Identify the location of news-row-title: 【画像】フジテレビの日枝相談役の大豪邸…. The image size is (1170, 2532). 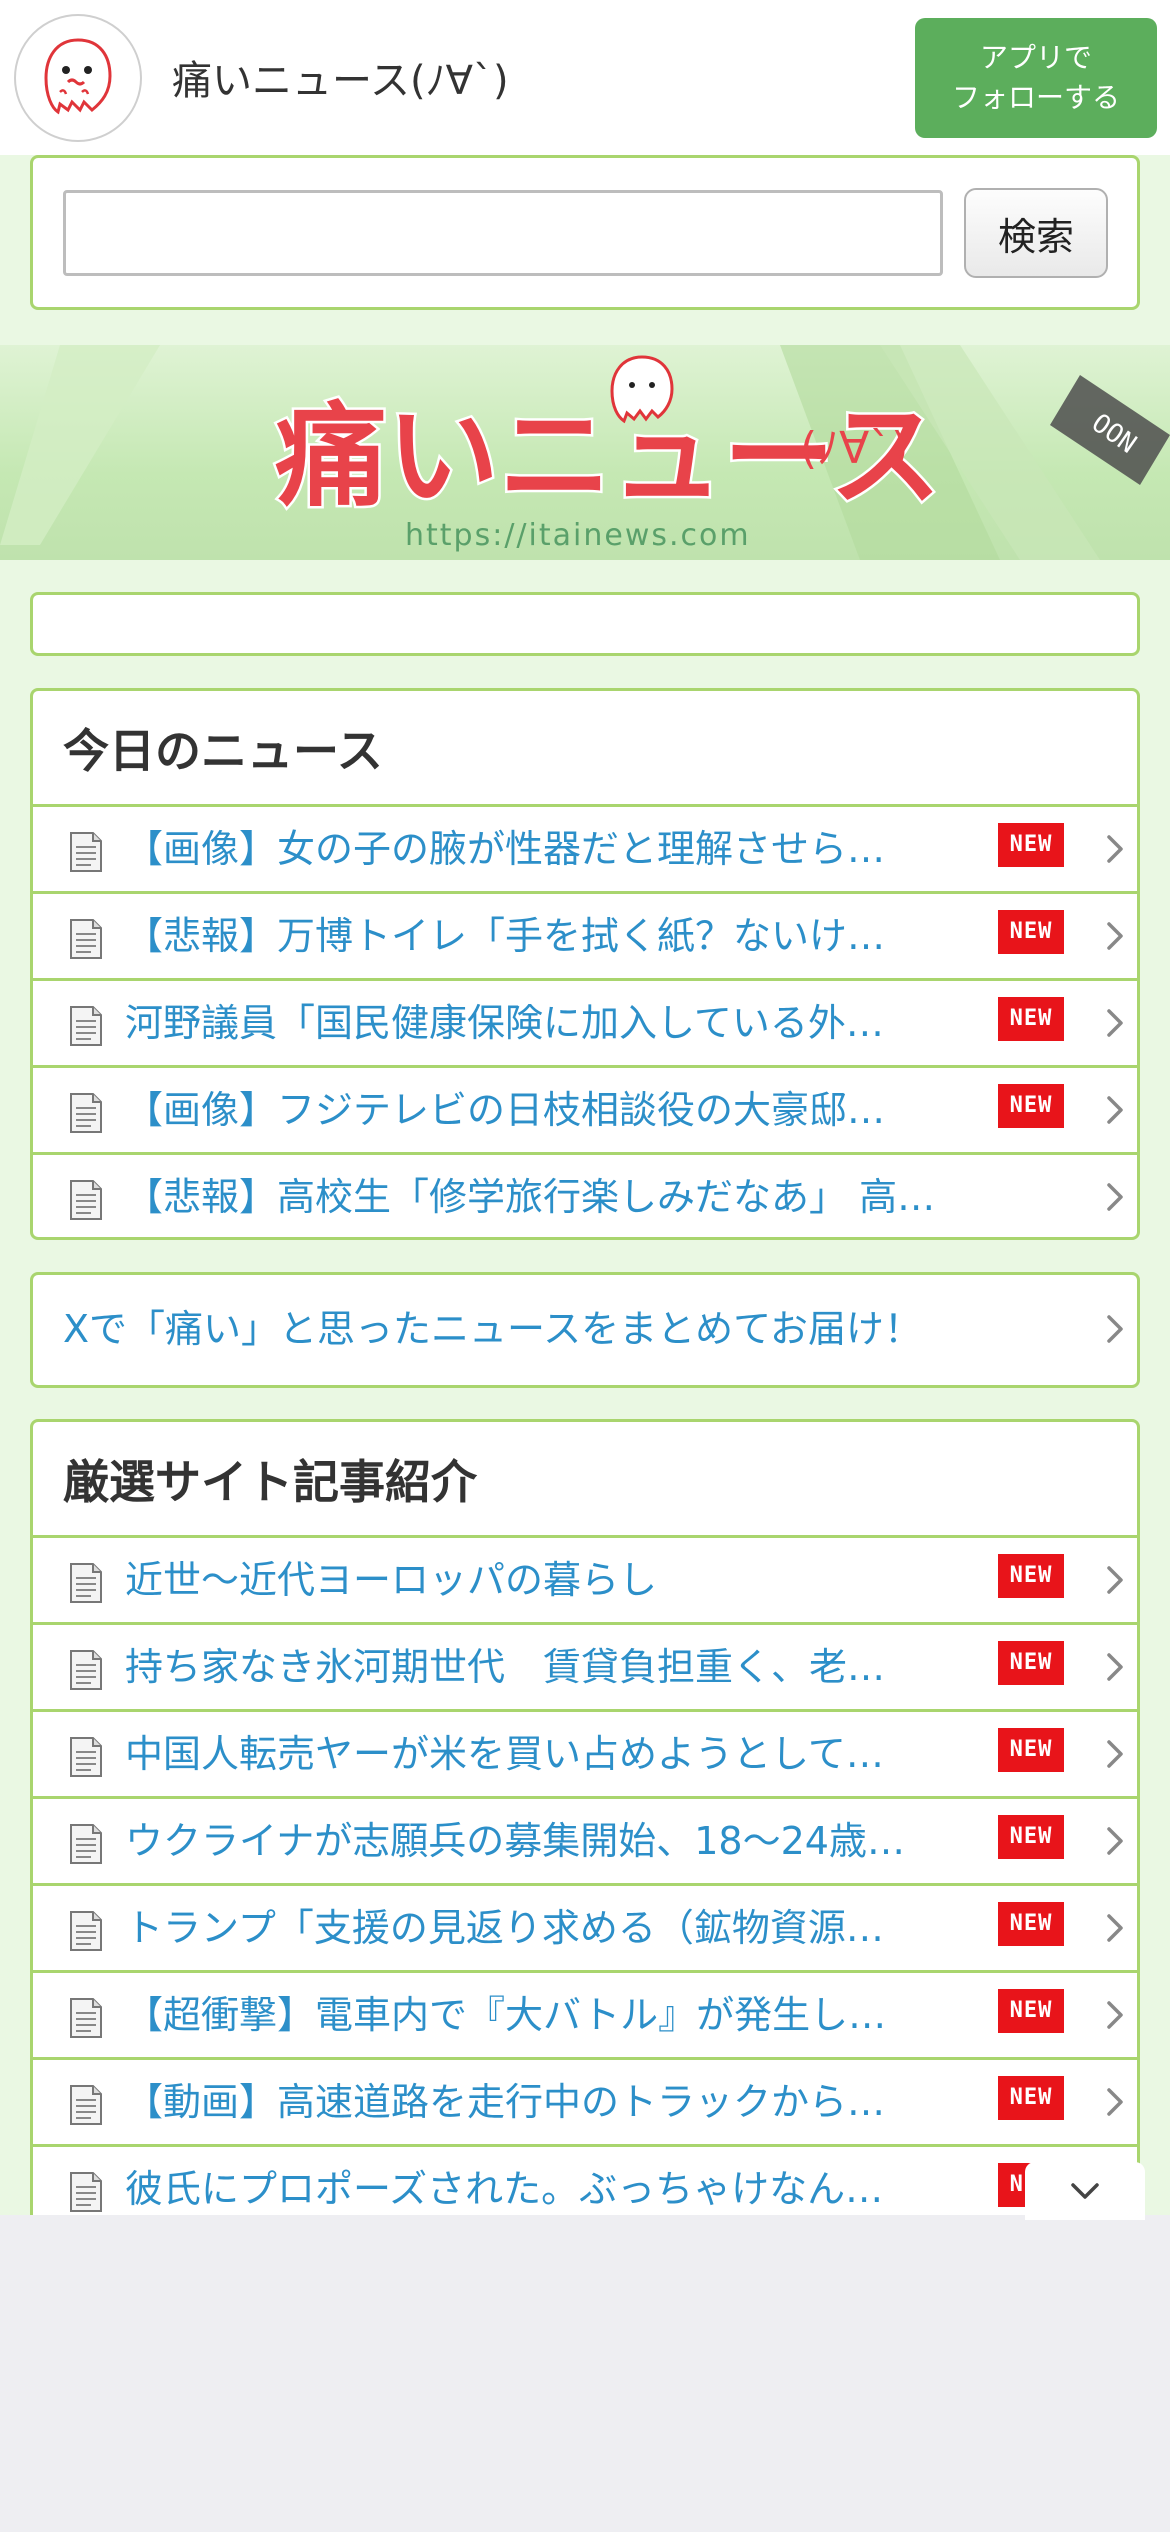
(505, 1110).